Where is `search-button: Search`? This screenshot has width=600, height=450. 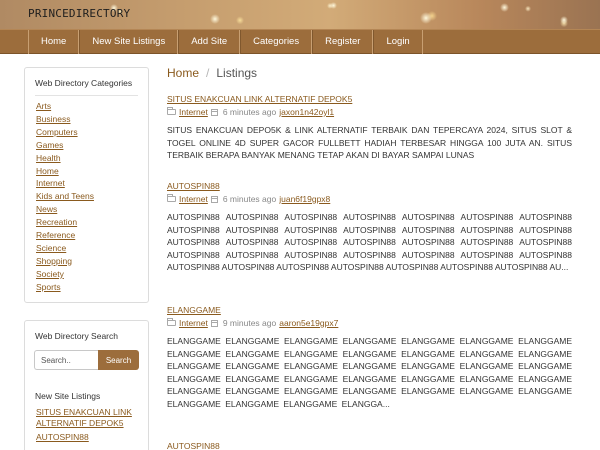
search-button: Search is located at coordinates (118, 360).